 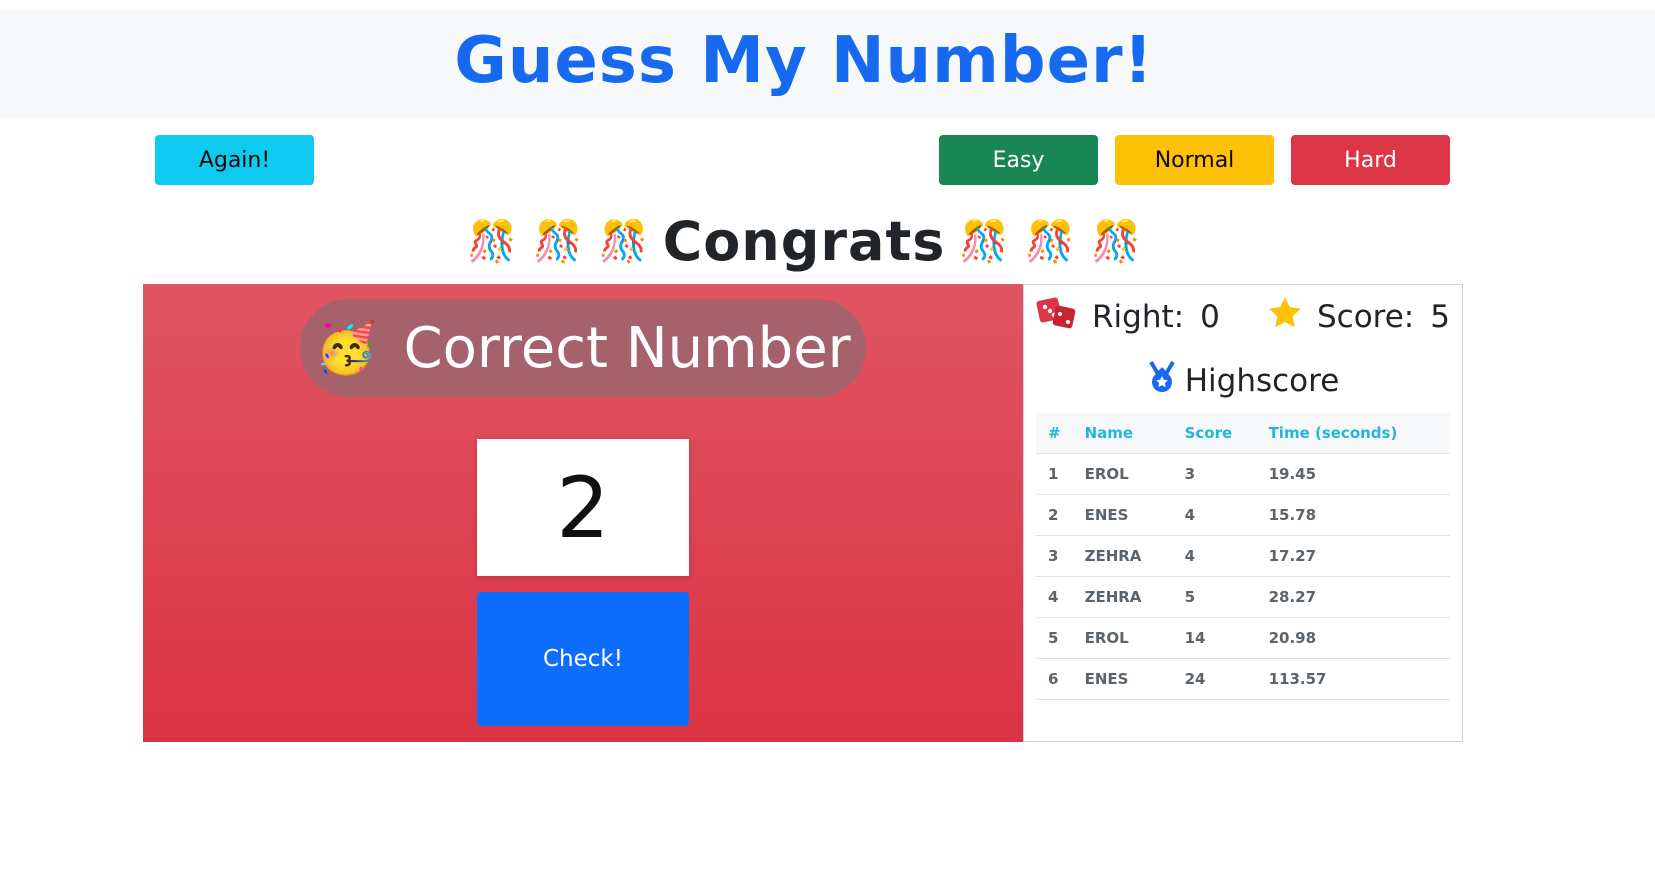 I want to click on highscore-title: Highscore, so click(x=1243, y=381).